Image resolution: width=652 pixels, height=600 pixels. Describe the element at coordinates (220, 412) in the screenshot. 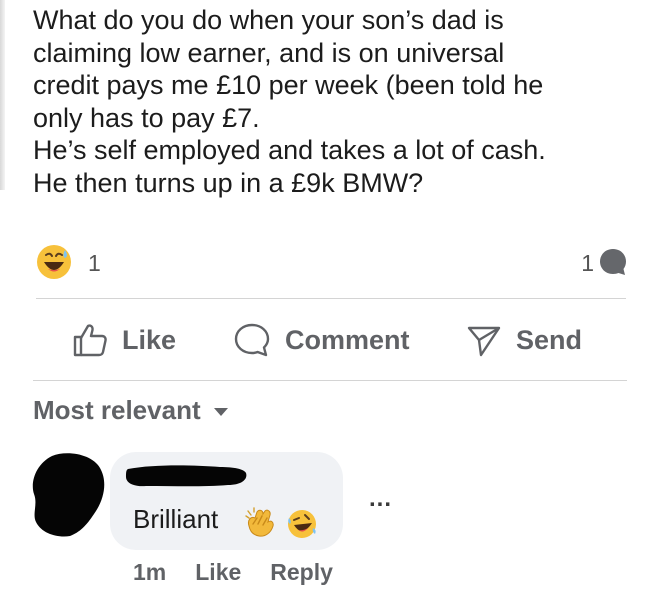

I see `caret-down-icon` at that location.